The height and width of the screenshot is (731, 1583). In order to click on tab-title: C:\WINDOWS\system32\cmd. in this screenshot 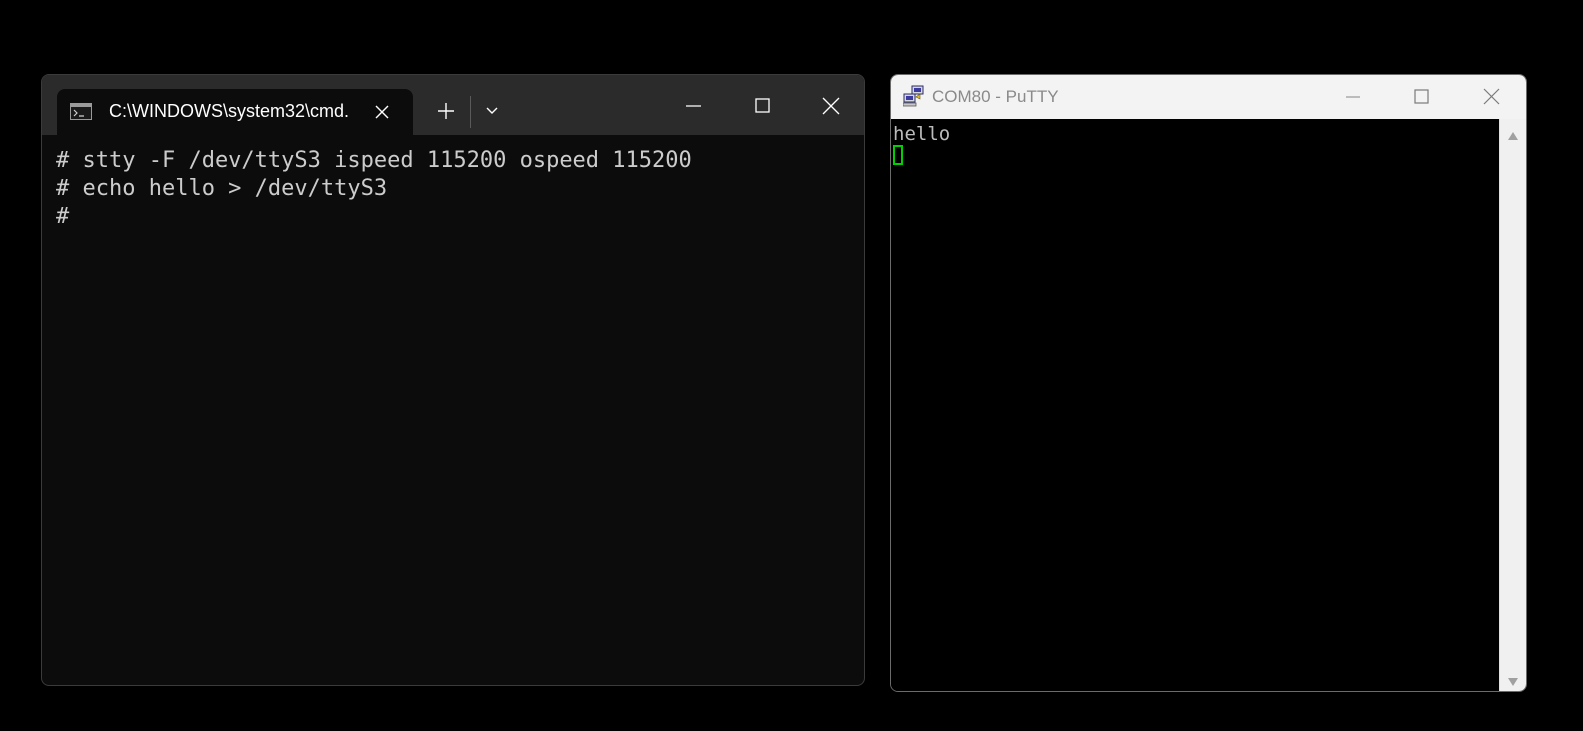, I will do `click(229, 111)`.